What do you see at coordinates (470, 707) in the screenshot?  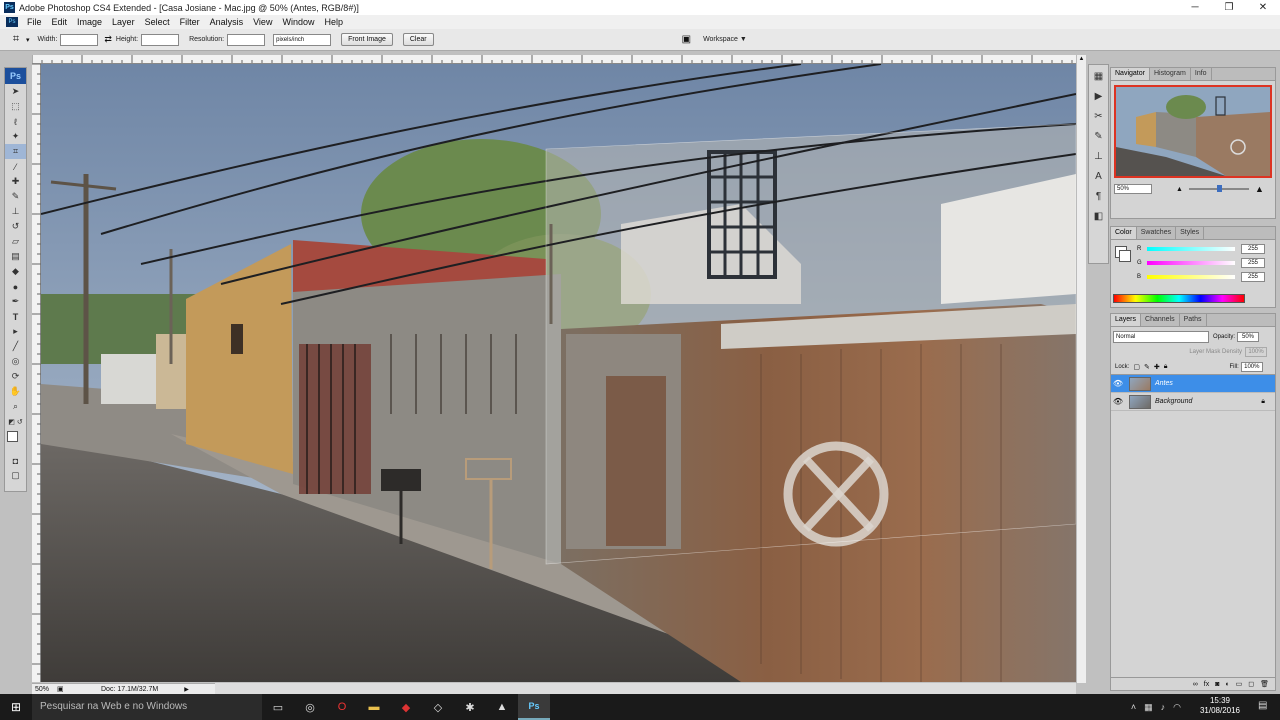 I see `paint-icon: ✱` at bounding box center [470, 707].